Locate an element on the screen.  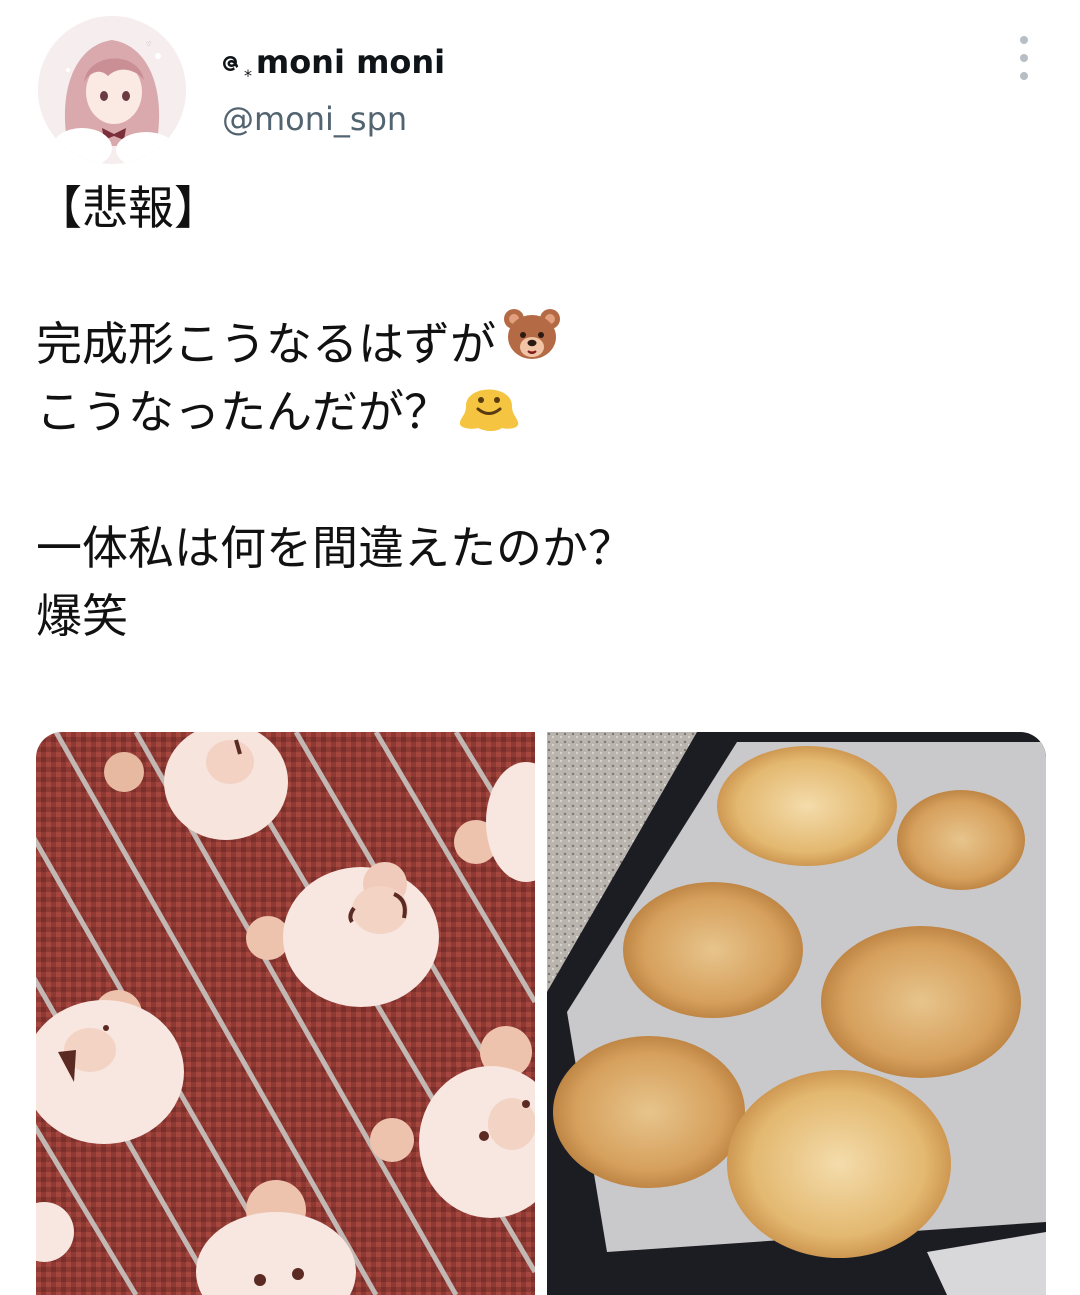
display-name: ဇ * moni moni is located at coordinates (333, 62).